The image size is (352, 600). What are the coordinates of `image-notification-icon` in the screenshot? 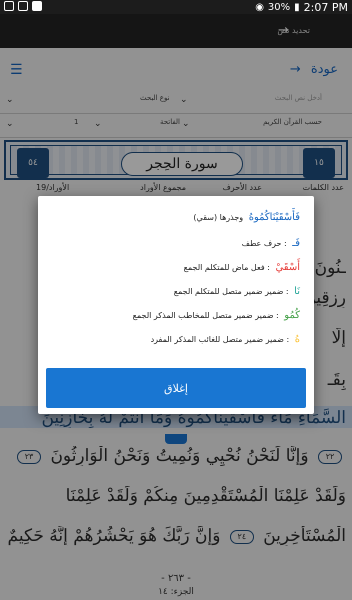 It's located at (23, 6).